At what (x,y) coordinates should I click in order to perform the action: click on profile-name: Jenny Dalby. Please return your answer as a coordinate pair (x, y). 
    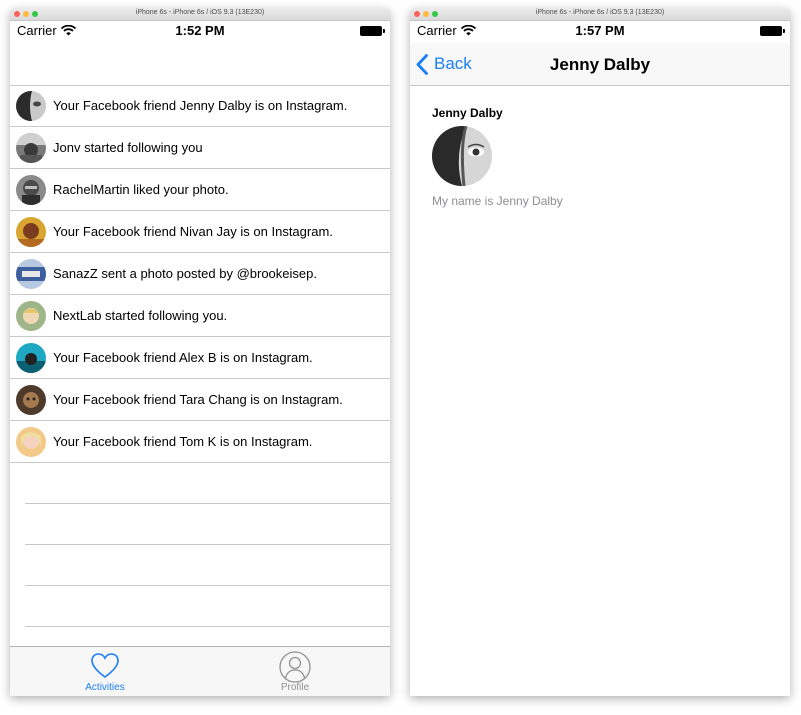
    Looking at the image, I should click on (467, 113).